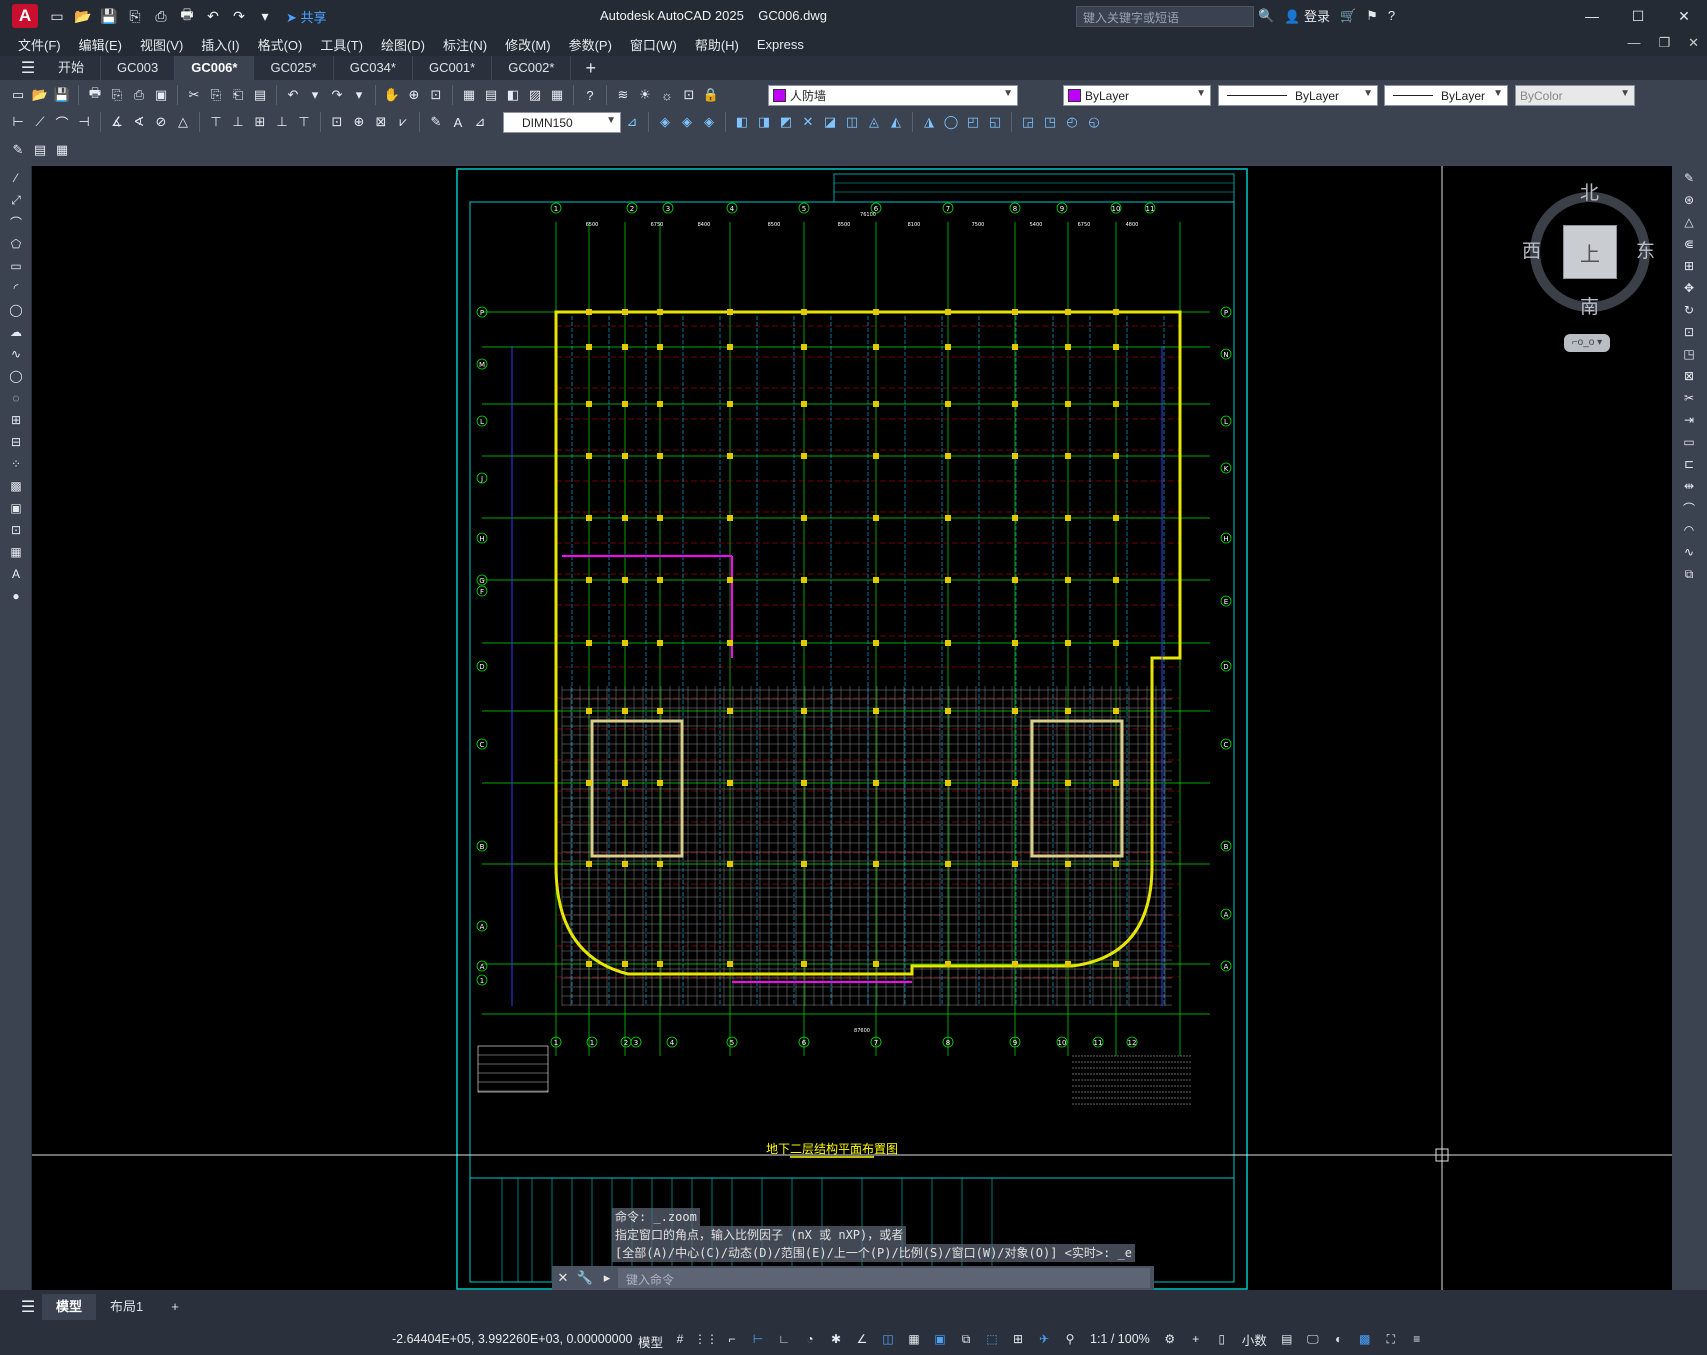 This screenshot has height=1355, width=1707. Describe the element at coordinates (1072, 122) in the screenshot. I see `view-22-icon: ◴` at that location.